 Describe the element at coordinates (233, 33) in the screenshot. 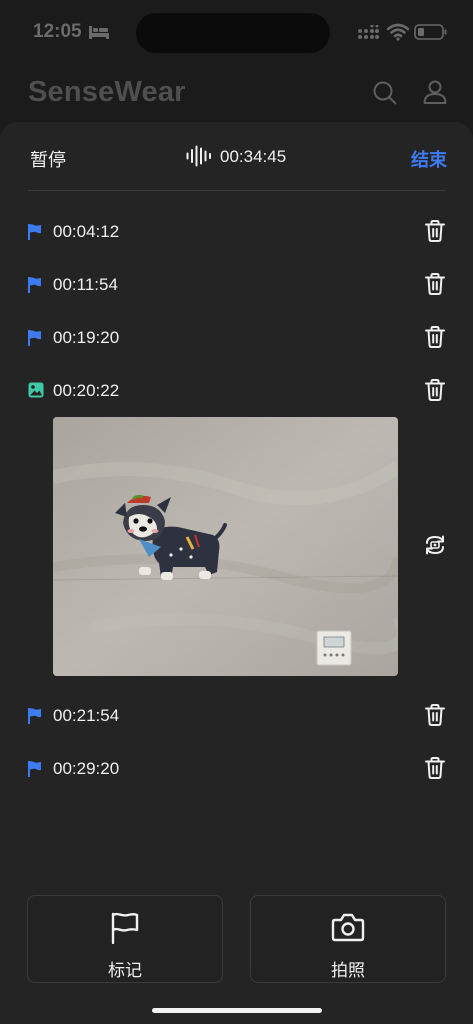

I see `dynamic-island` at that location.